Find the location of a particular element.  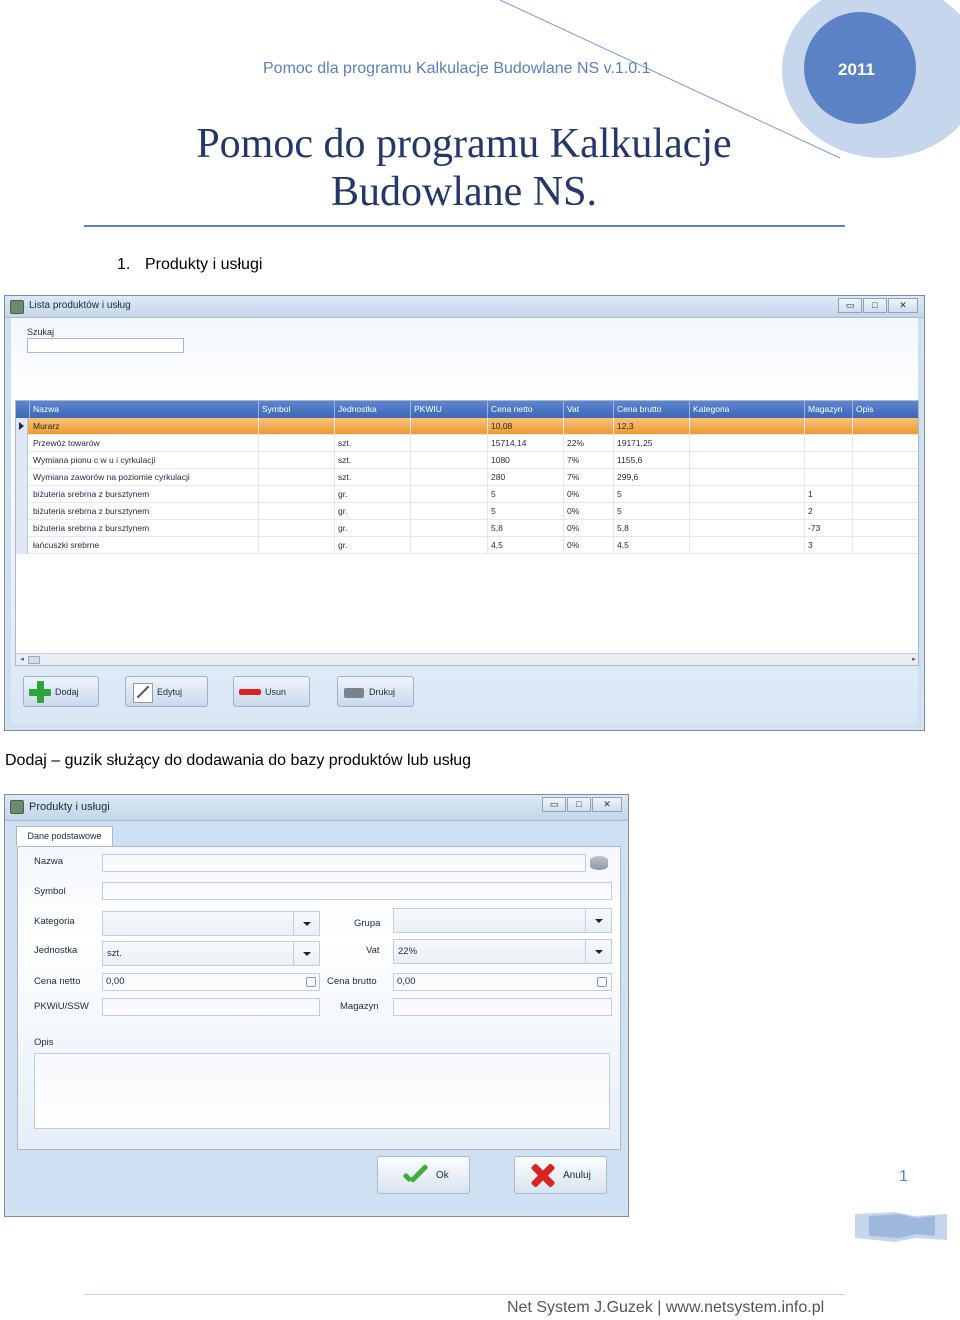

delete-button: Usun is located at coordinates (271, 691).